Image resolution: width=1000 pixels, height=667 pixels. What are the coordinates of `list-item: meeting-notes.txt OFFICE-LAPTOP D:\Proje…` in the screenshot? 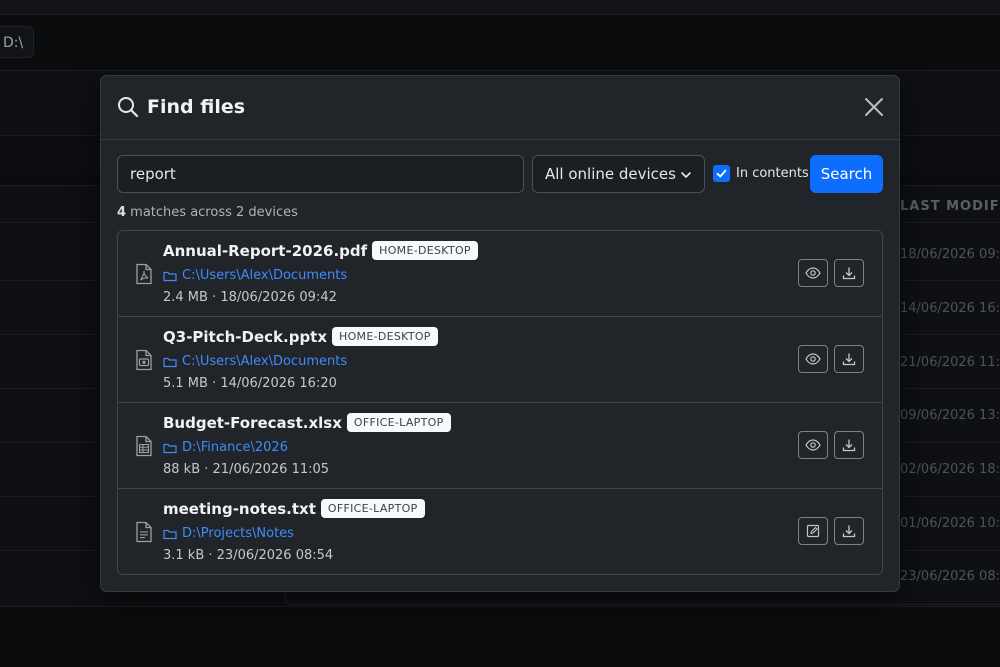 It's located at (500, 531).